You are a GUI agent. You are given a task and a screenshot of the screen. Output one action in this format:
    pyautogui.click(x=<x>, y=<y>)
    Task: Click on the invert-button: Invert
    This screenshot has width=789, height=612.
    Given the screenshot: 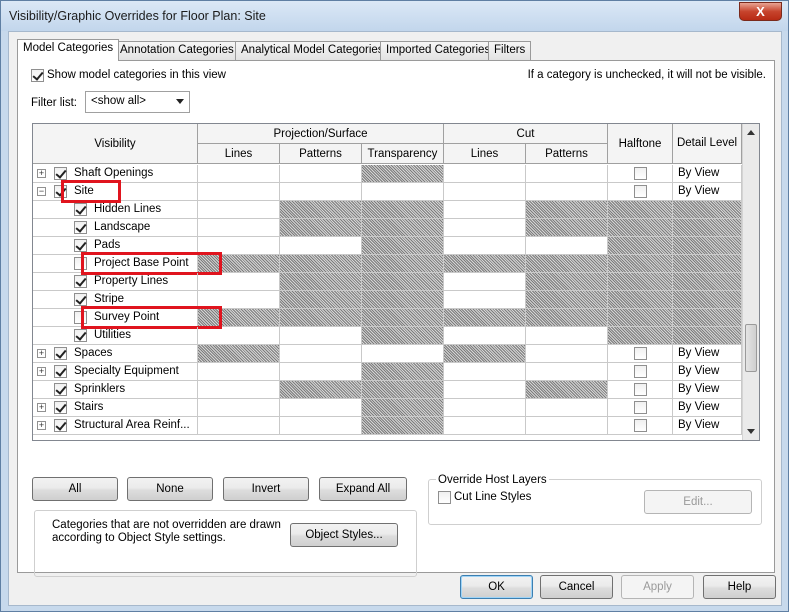 What is the action you would take?
    pyautogui.click(x=266, y=489)
    